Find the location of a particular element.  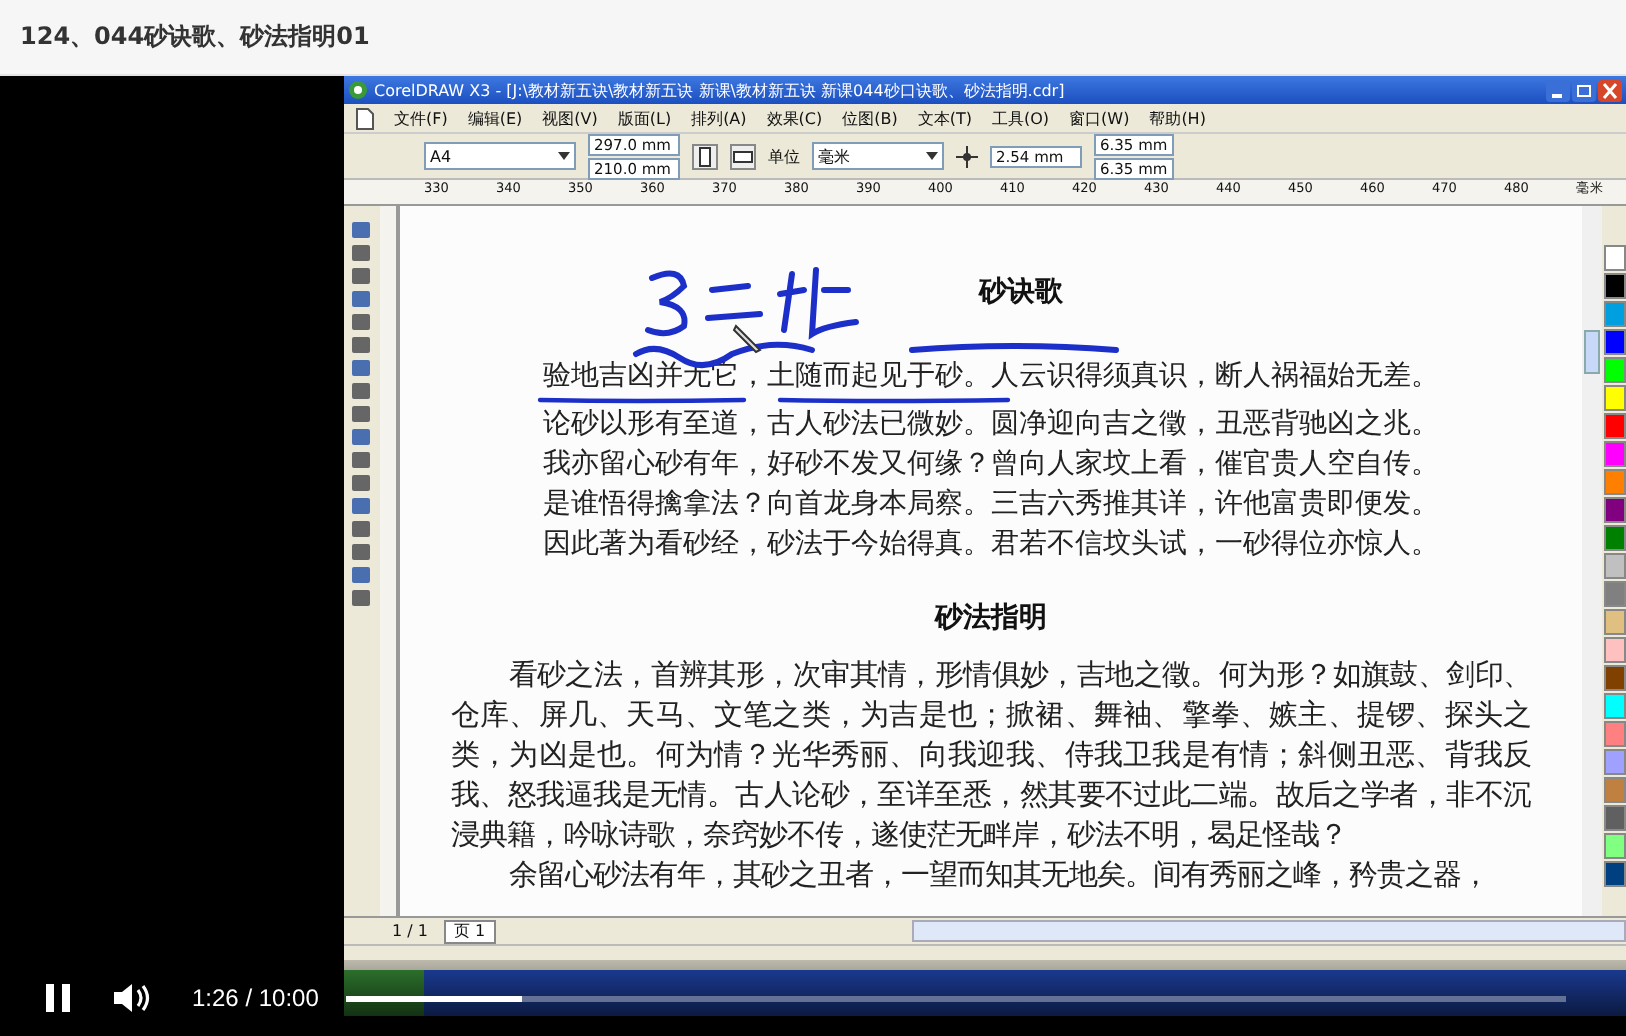

progress-track is located at coordinates (956, 998).